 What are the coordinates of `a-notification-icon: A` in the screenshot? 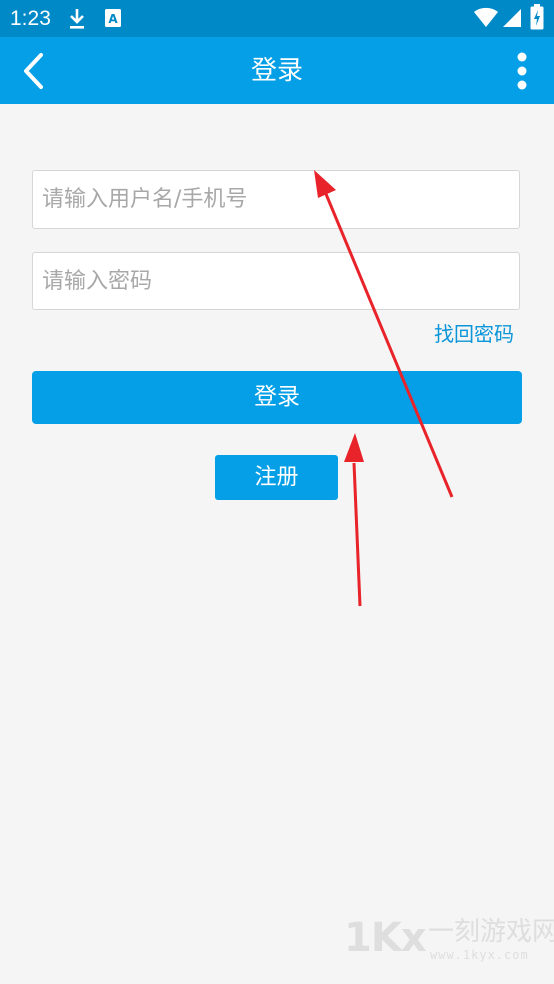 It's located at (113, 18).